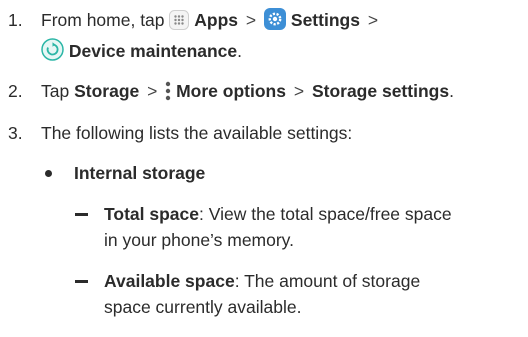 The height and width of the screenshot is (337, 528). Describe the element at coordinates (168, 94) in the screenshot. I see `more-options-icon` at that location.